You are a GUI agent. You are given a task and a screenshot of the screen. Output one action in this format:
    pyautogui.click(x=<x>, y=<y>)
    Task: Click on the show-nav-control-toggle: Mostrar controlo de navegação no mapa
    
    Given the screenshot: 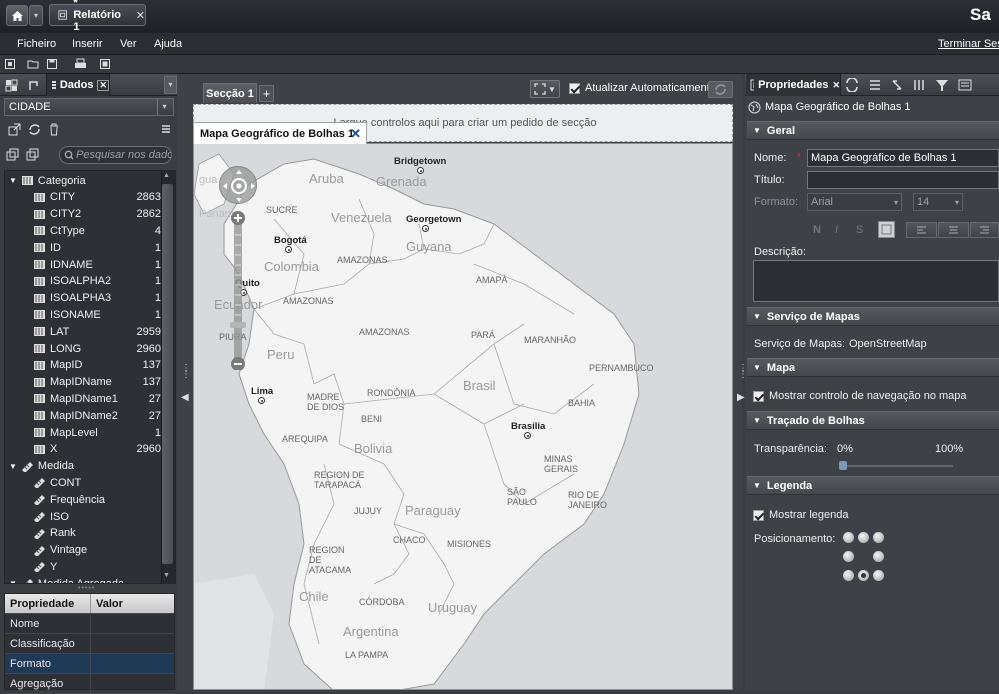 What is the action you would take?
    pyautogui.click(x=860, y=396)
    